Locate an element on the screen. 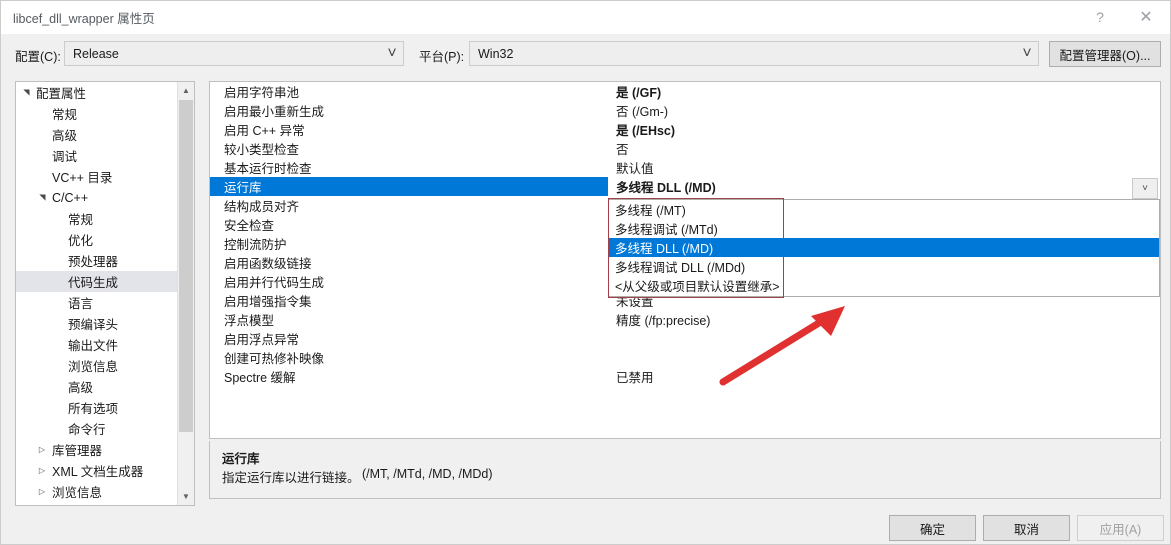 Image resolution: width=1171 pixels, height=545 pixels. dropdown-option: <从父级或项目默认设置继承> is located at coordinates (884, 285).